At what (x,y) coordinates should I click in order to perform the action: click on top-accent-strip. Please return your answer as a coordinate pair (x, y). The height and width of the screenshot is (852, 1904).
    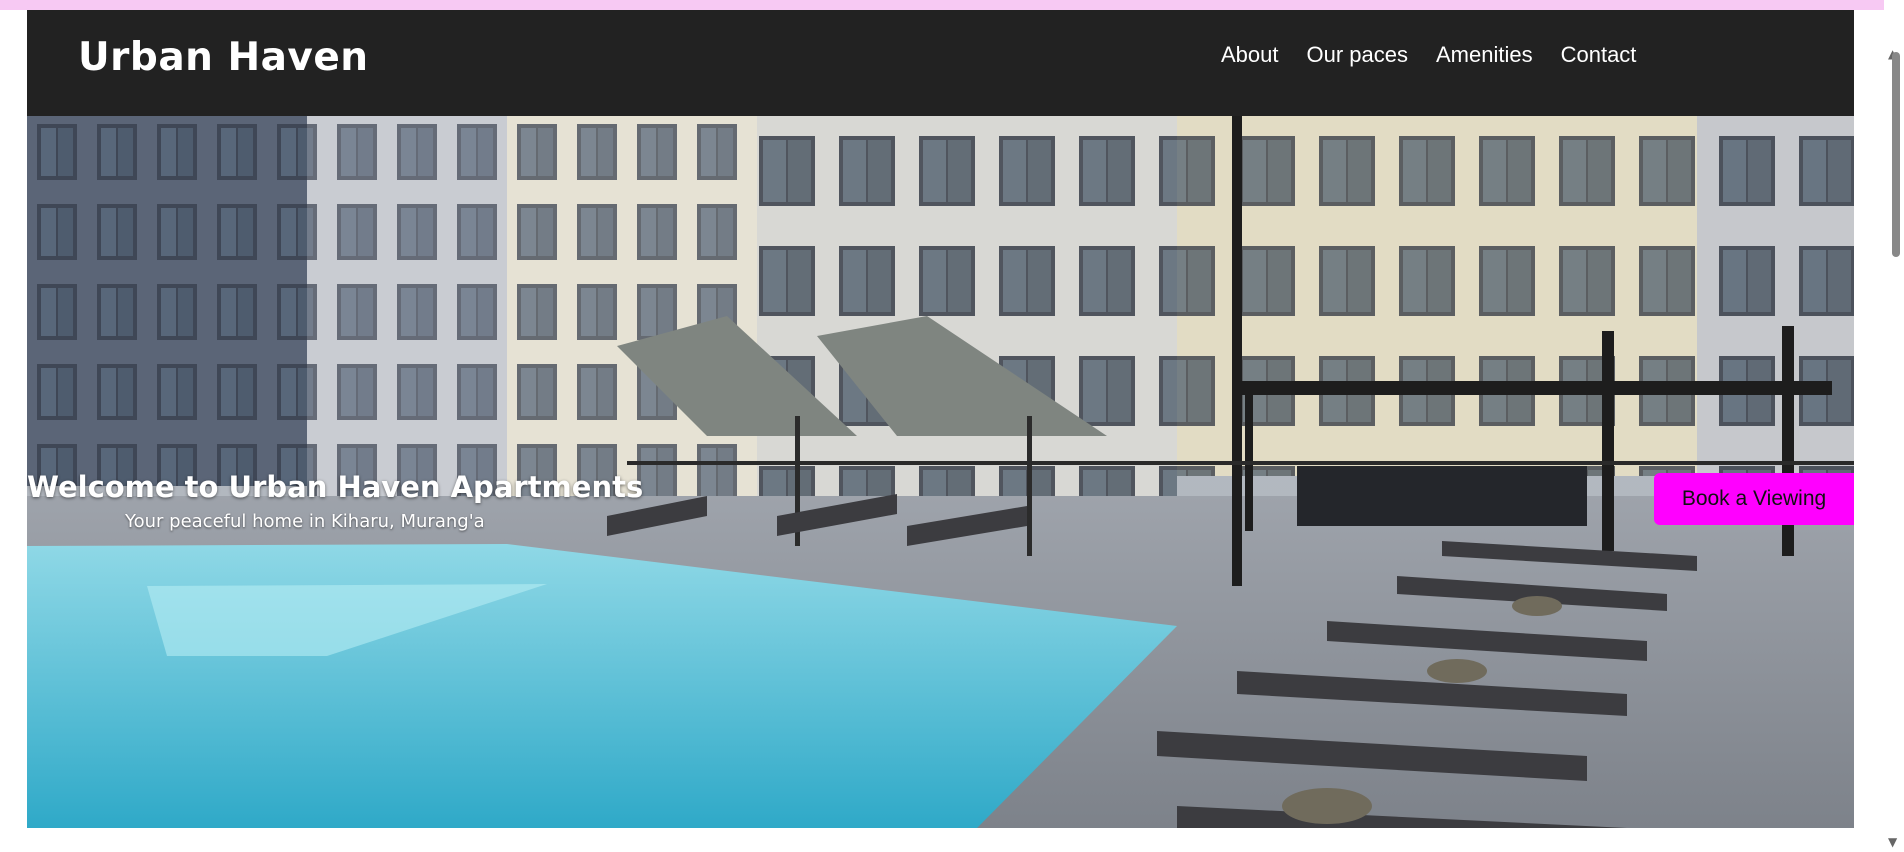
    Looking at the image, I should click on (952, 5).